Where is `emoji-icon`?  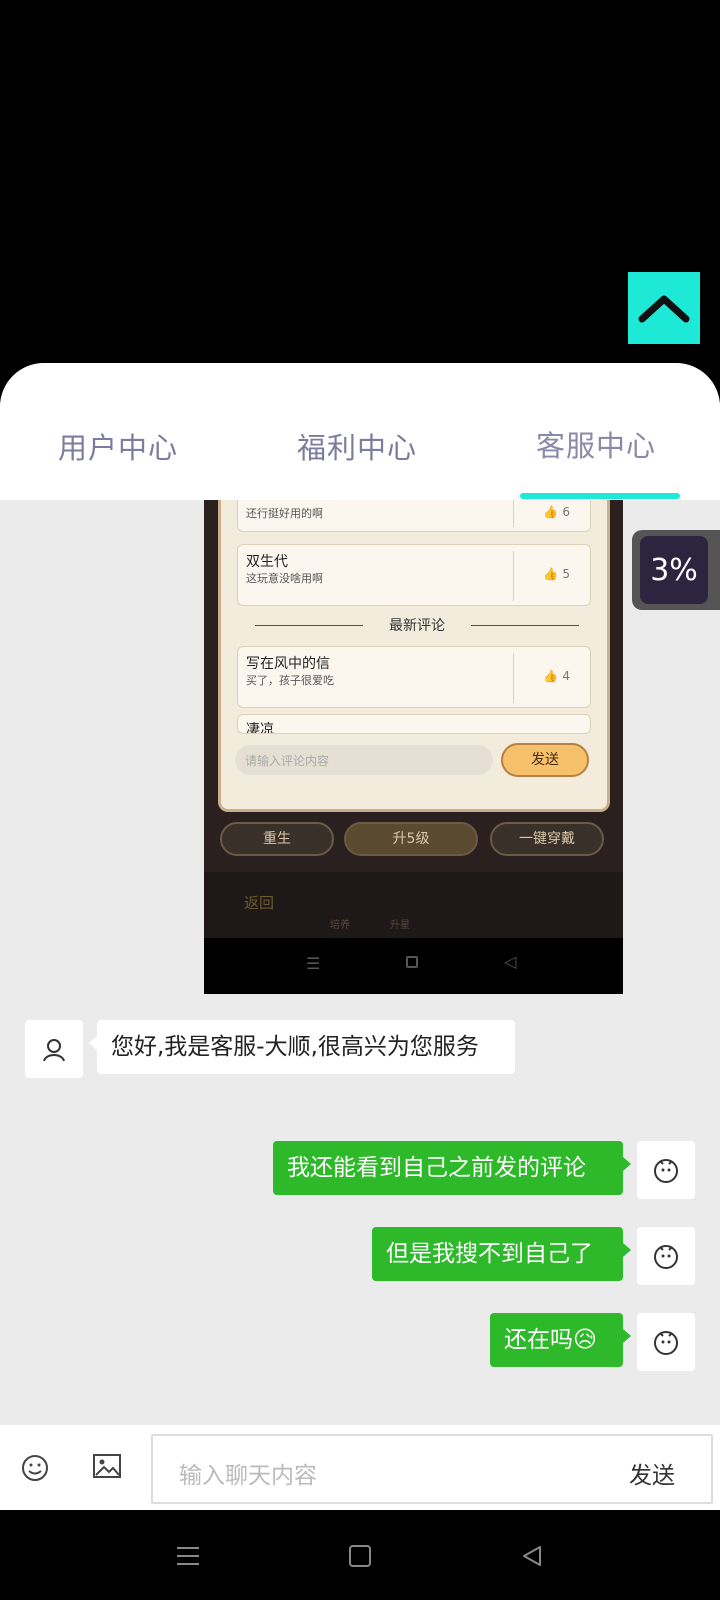 emoji-icon is located at coordinates (35, 1470).